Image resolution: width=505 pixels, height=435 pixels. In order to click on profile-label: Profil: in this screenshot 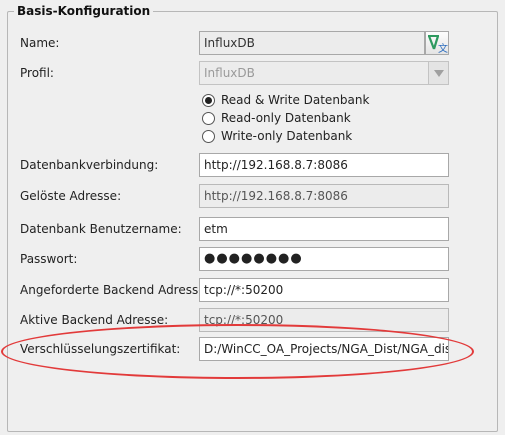, I will do `click(37, 73)`.